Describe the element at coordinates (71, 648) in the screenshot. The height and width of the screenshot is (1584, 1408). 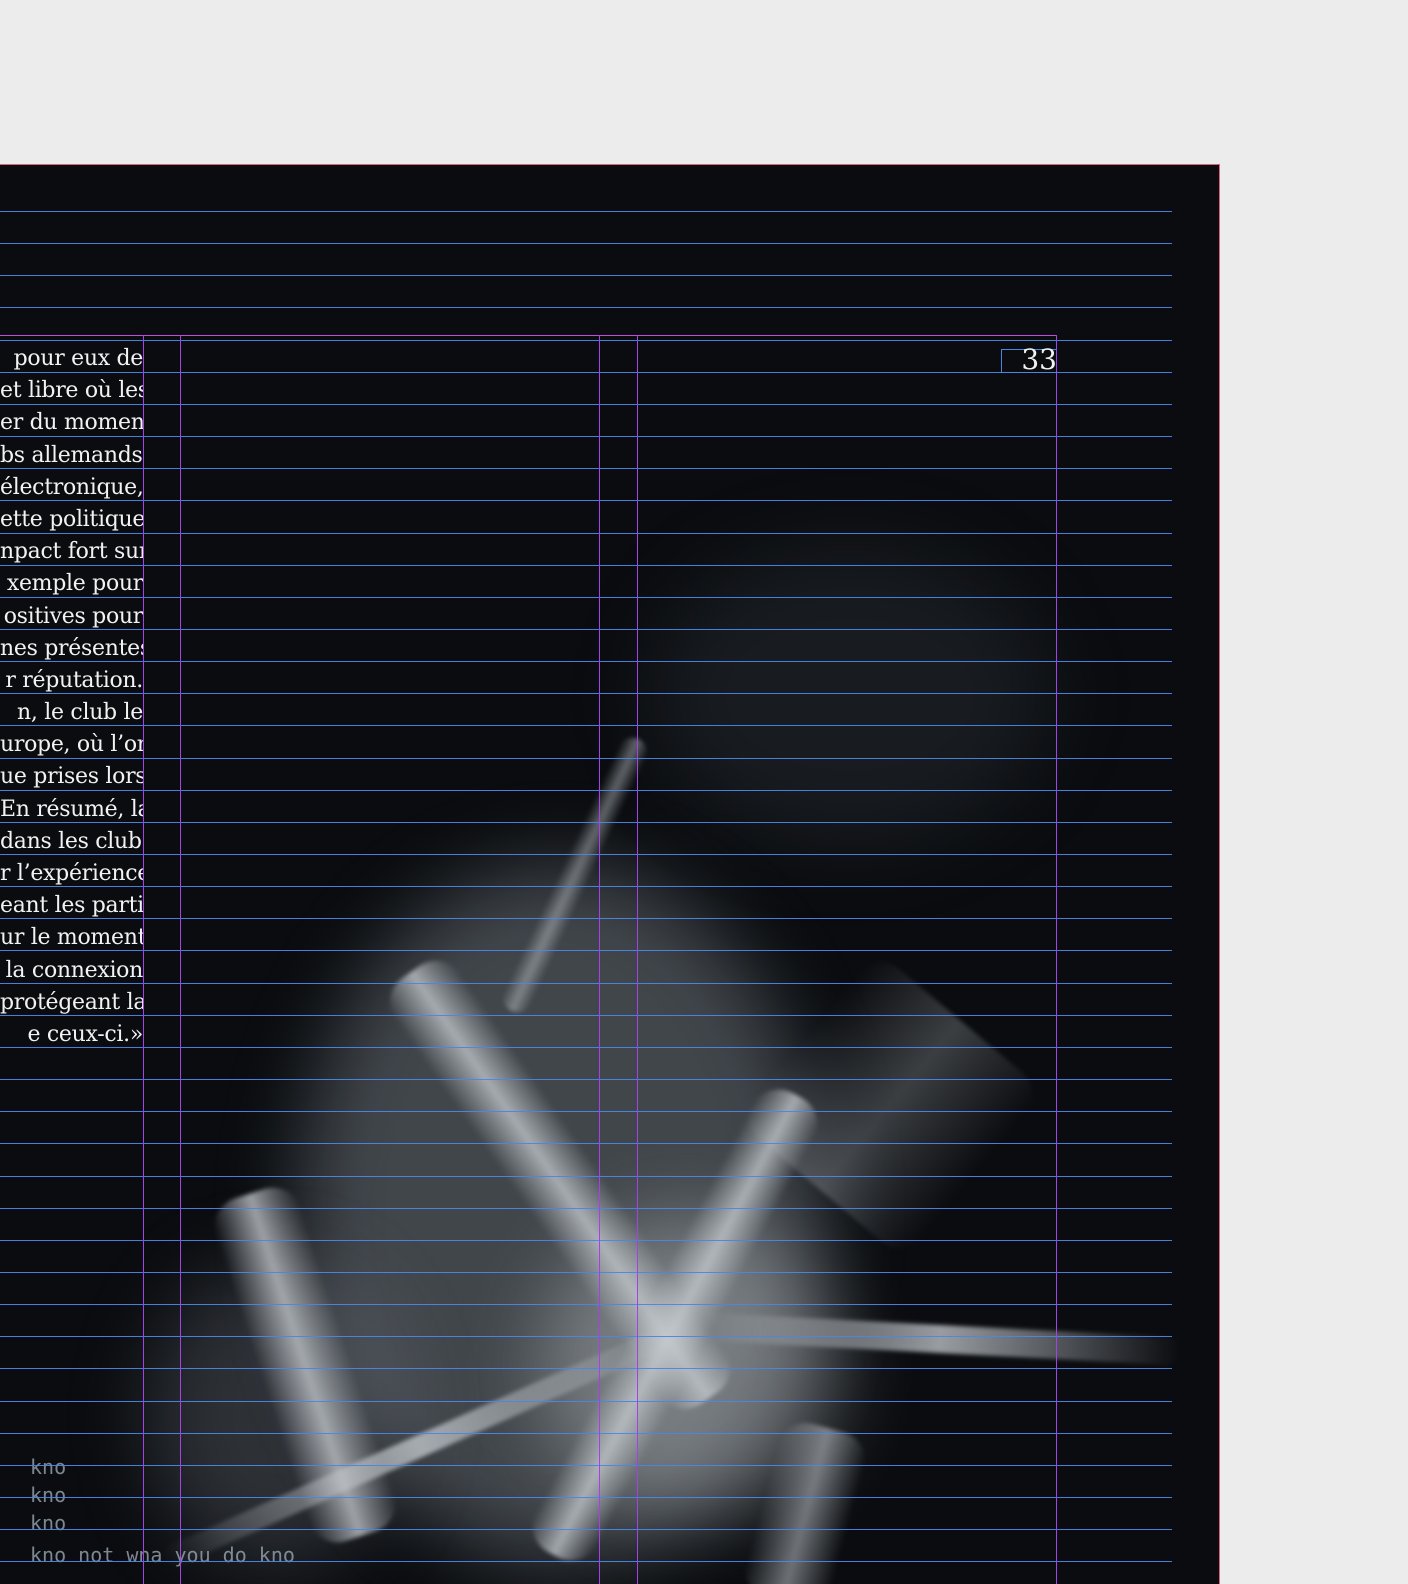
I see `body-text-line: nes présentes,` at that location.